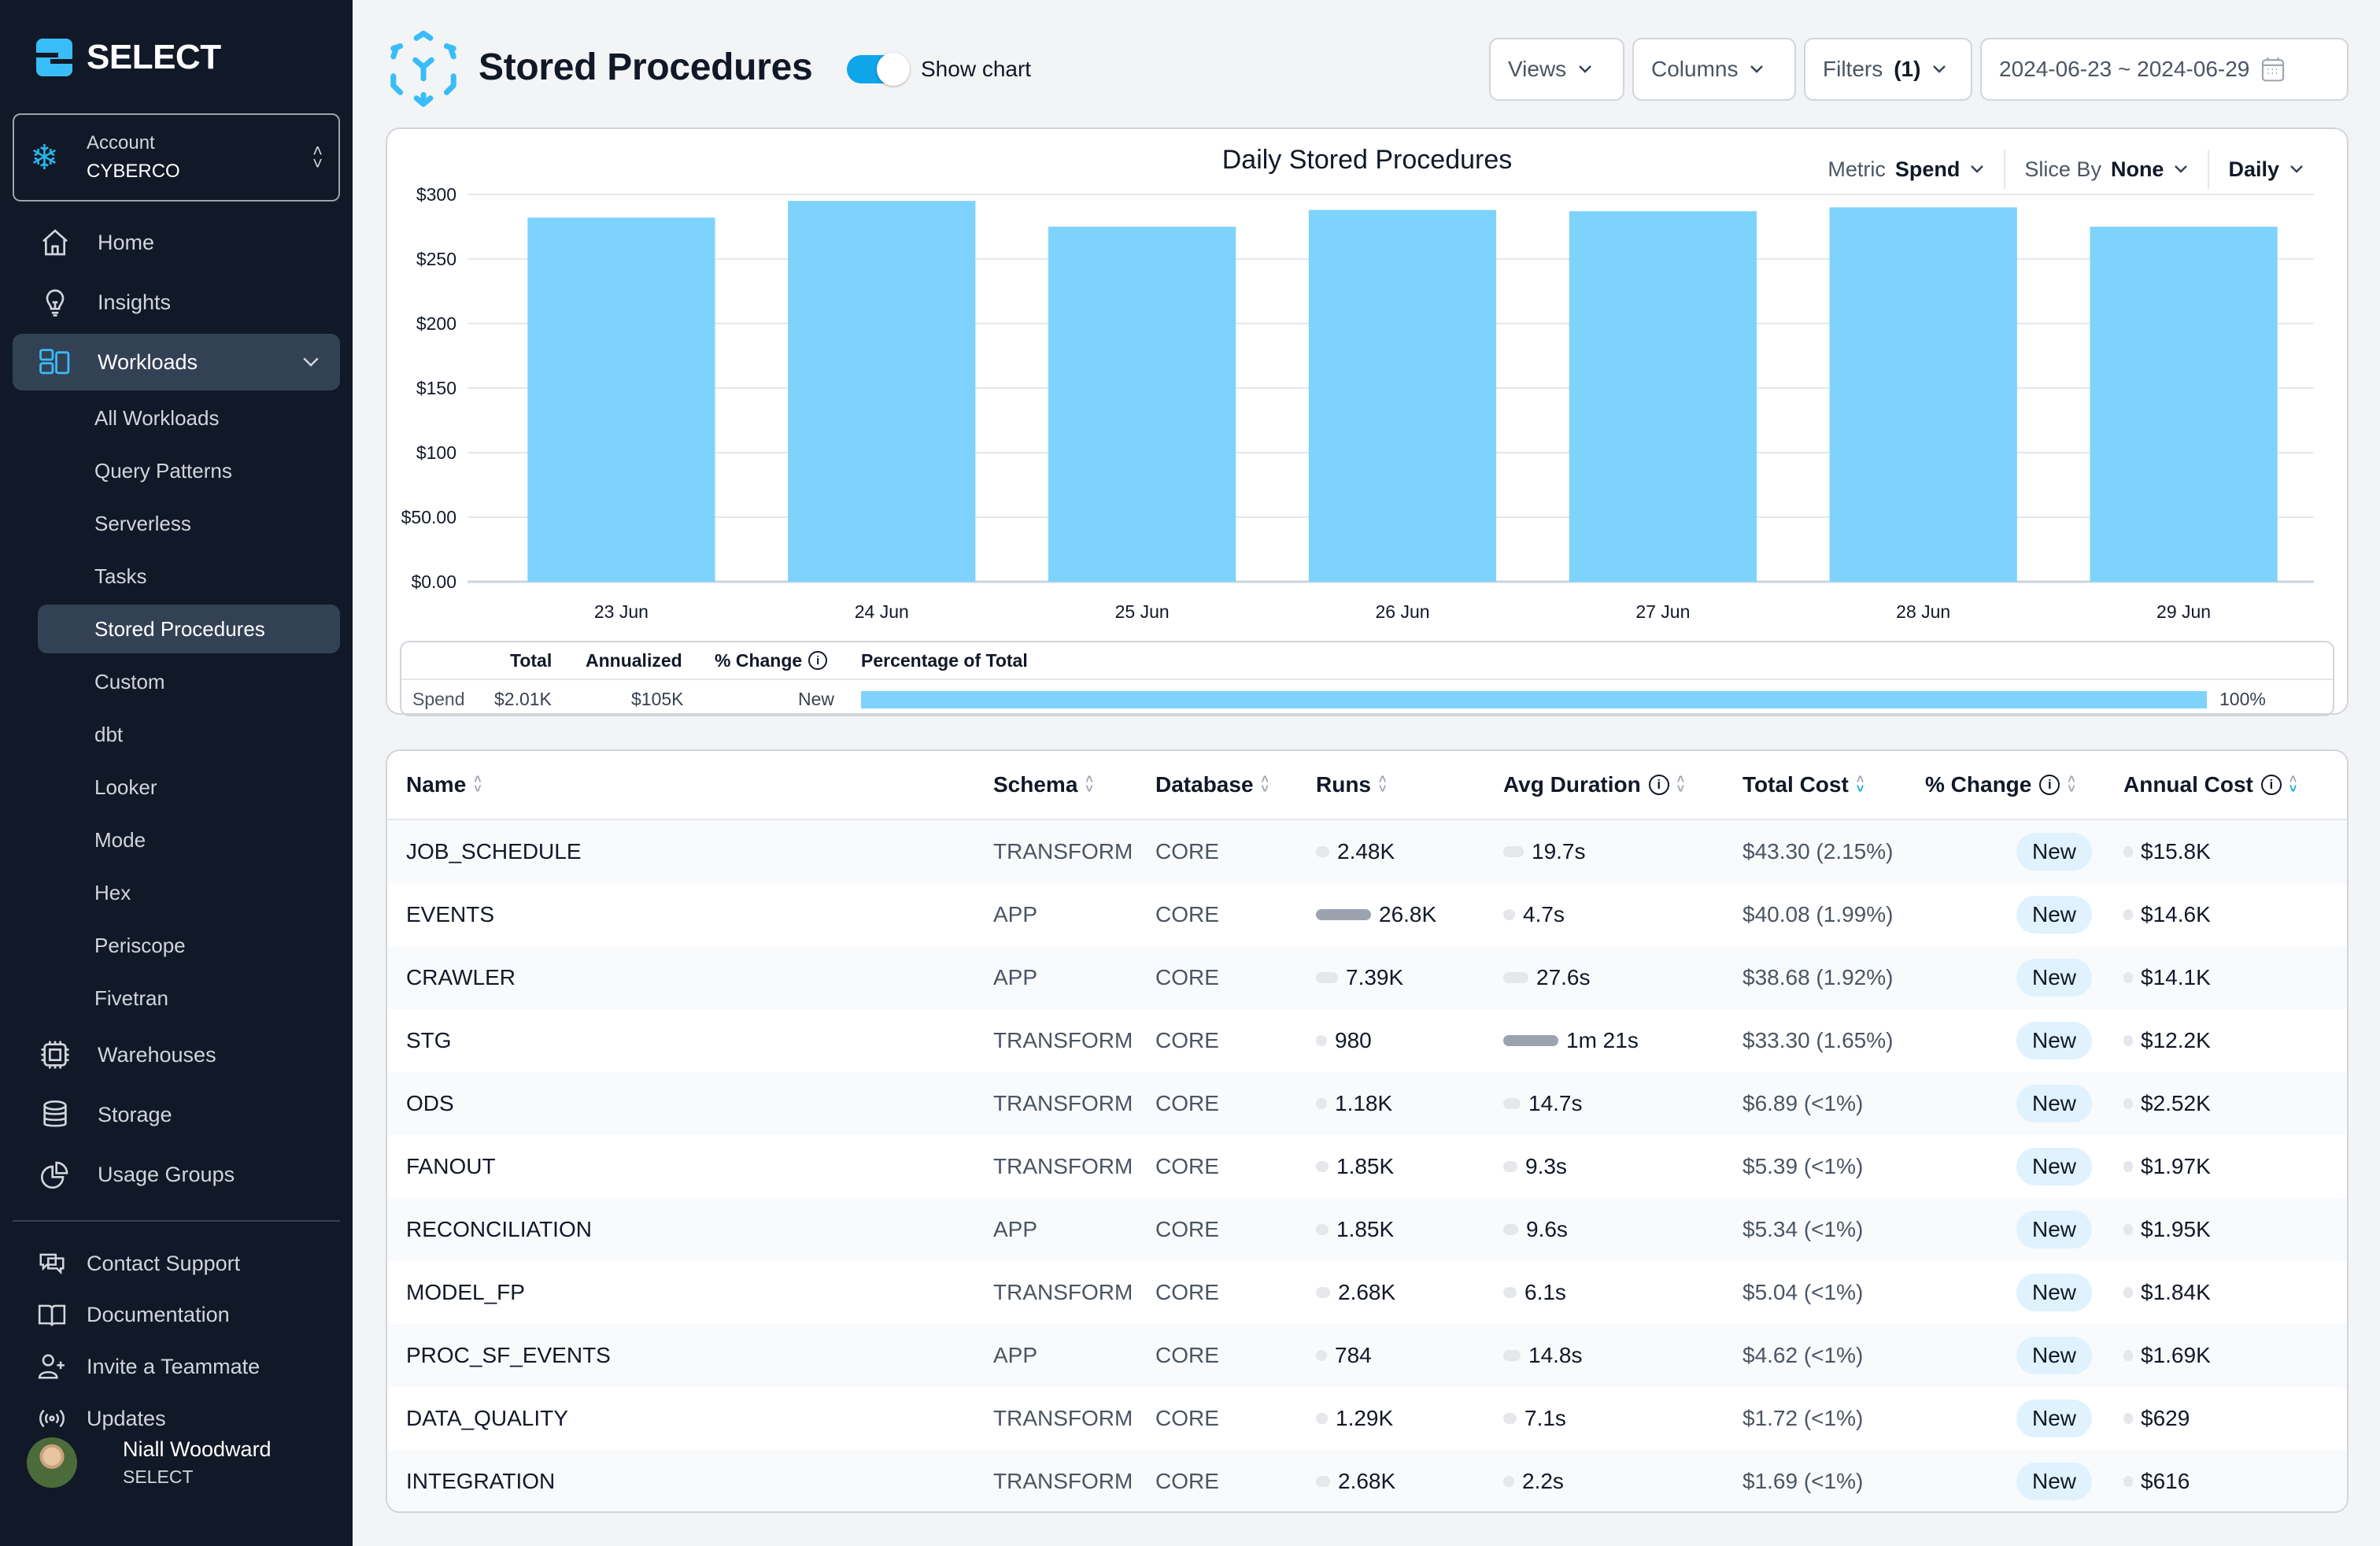 This screenshot has width=2380, height=1546. What do you see at coordinates (1212, 785) in the screenshot?
I see `column-header-database: Database ˄ ˅` at bounding box center [1212, 785].